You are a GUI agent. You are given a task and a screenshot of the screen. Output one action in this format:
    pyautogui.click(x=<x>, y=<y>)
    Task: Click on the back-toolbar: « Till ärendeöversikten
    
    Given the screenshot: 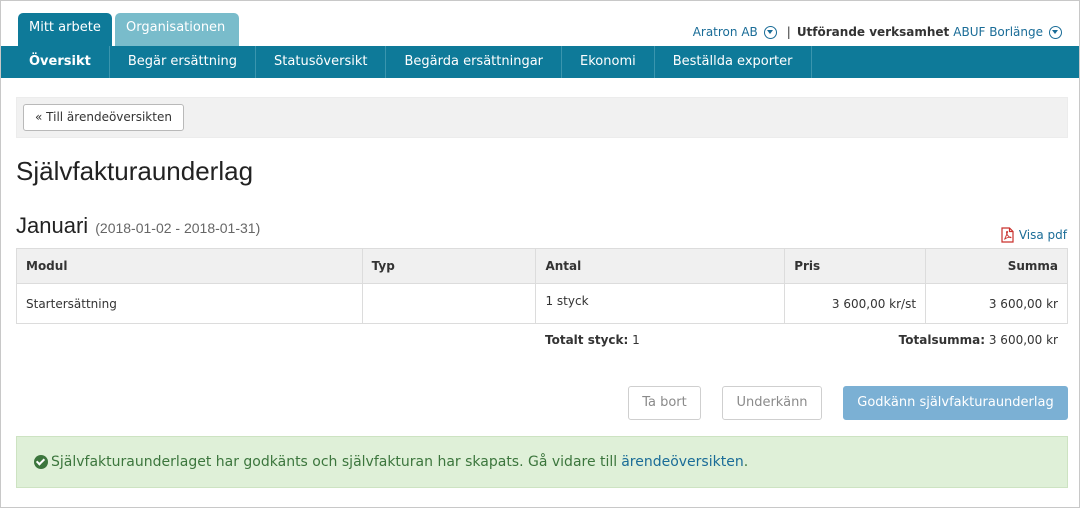 What is the action you would take?
    pyautogui.click(x=542, y=117)
    